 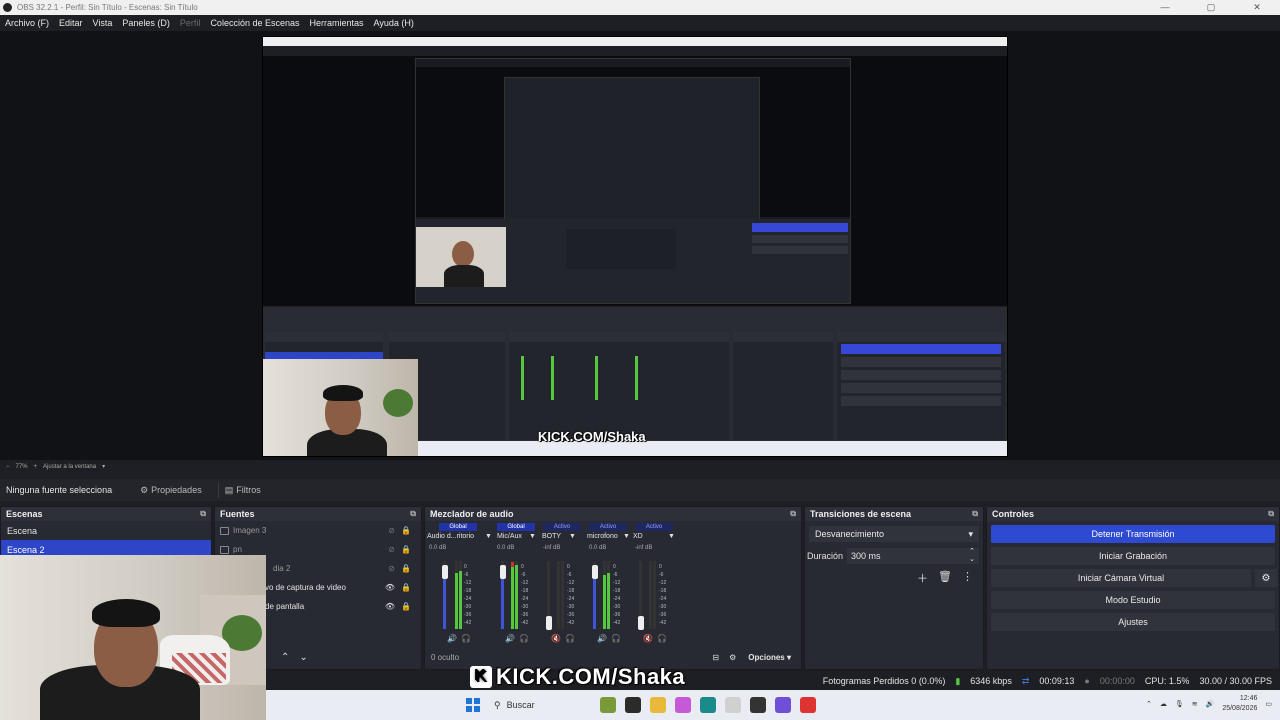 I want to click on duration-field: 300 ms ⌃ ⌄, so click(x=913, y=556).